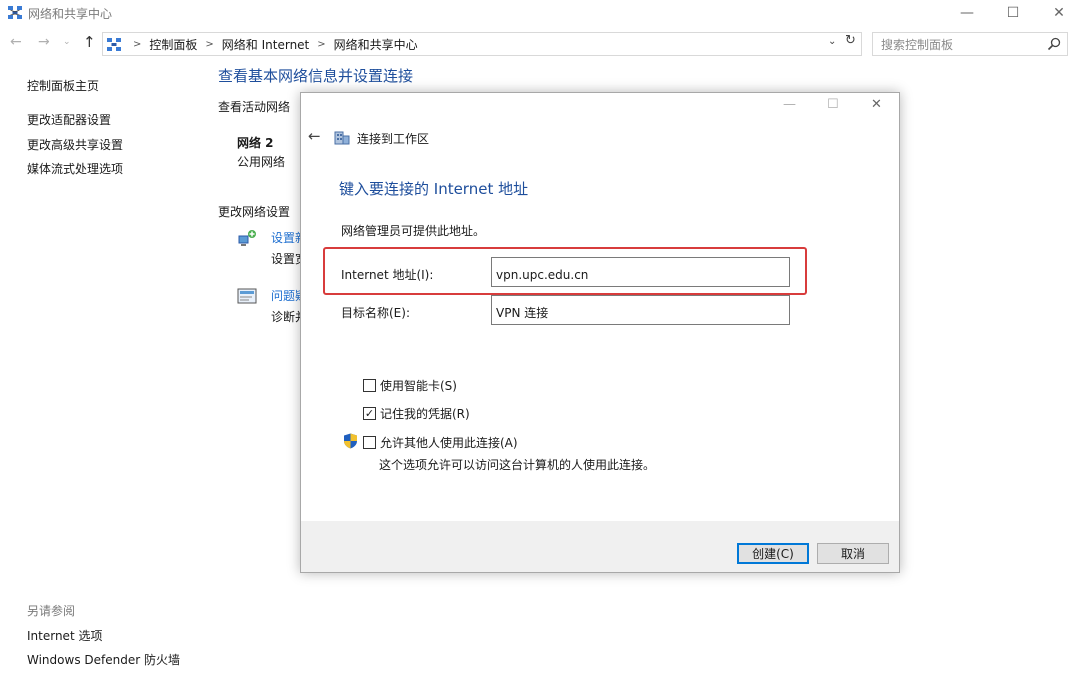 This screenshot has width=1080, height=683. What do you see at coordinates (114, 44) in the screenshot?
I see `control-panel-icon` at bounding box center [114, 44].